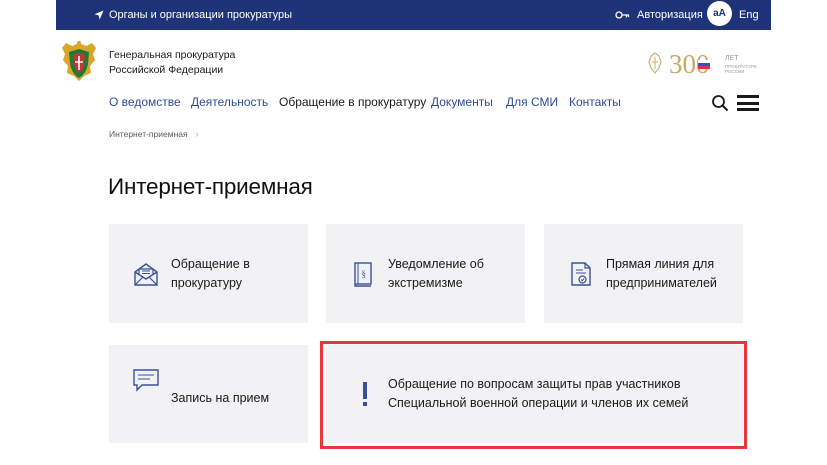  Describe the element at coordinates (748, 103) in the screenshot. I see `hamburger-menu-icon` at that location.